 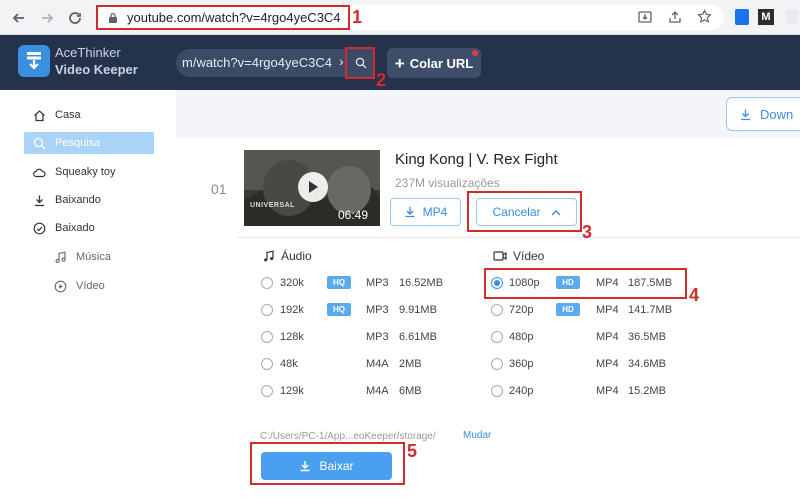 I want to click on highlight-cancel-button, so click(x=524, y=211).